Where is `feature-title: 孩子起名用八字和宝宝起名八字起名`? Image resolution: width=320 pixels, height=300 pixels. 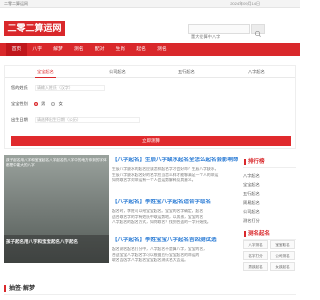 feature-title: 孩子起名用八字和宝宝起名八字起名 is located at coordinates (56, 242).